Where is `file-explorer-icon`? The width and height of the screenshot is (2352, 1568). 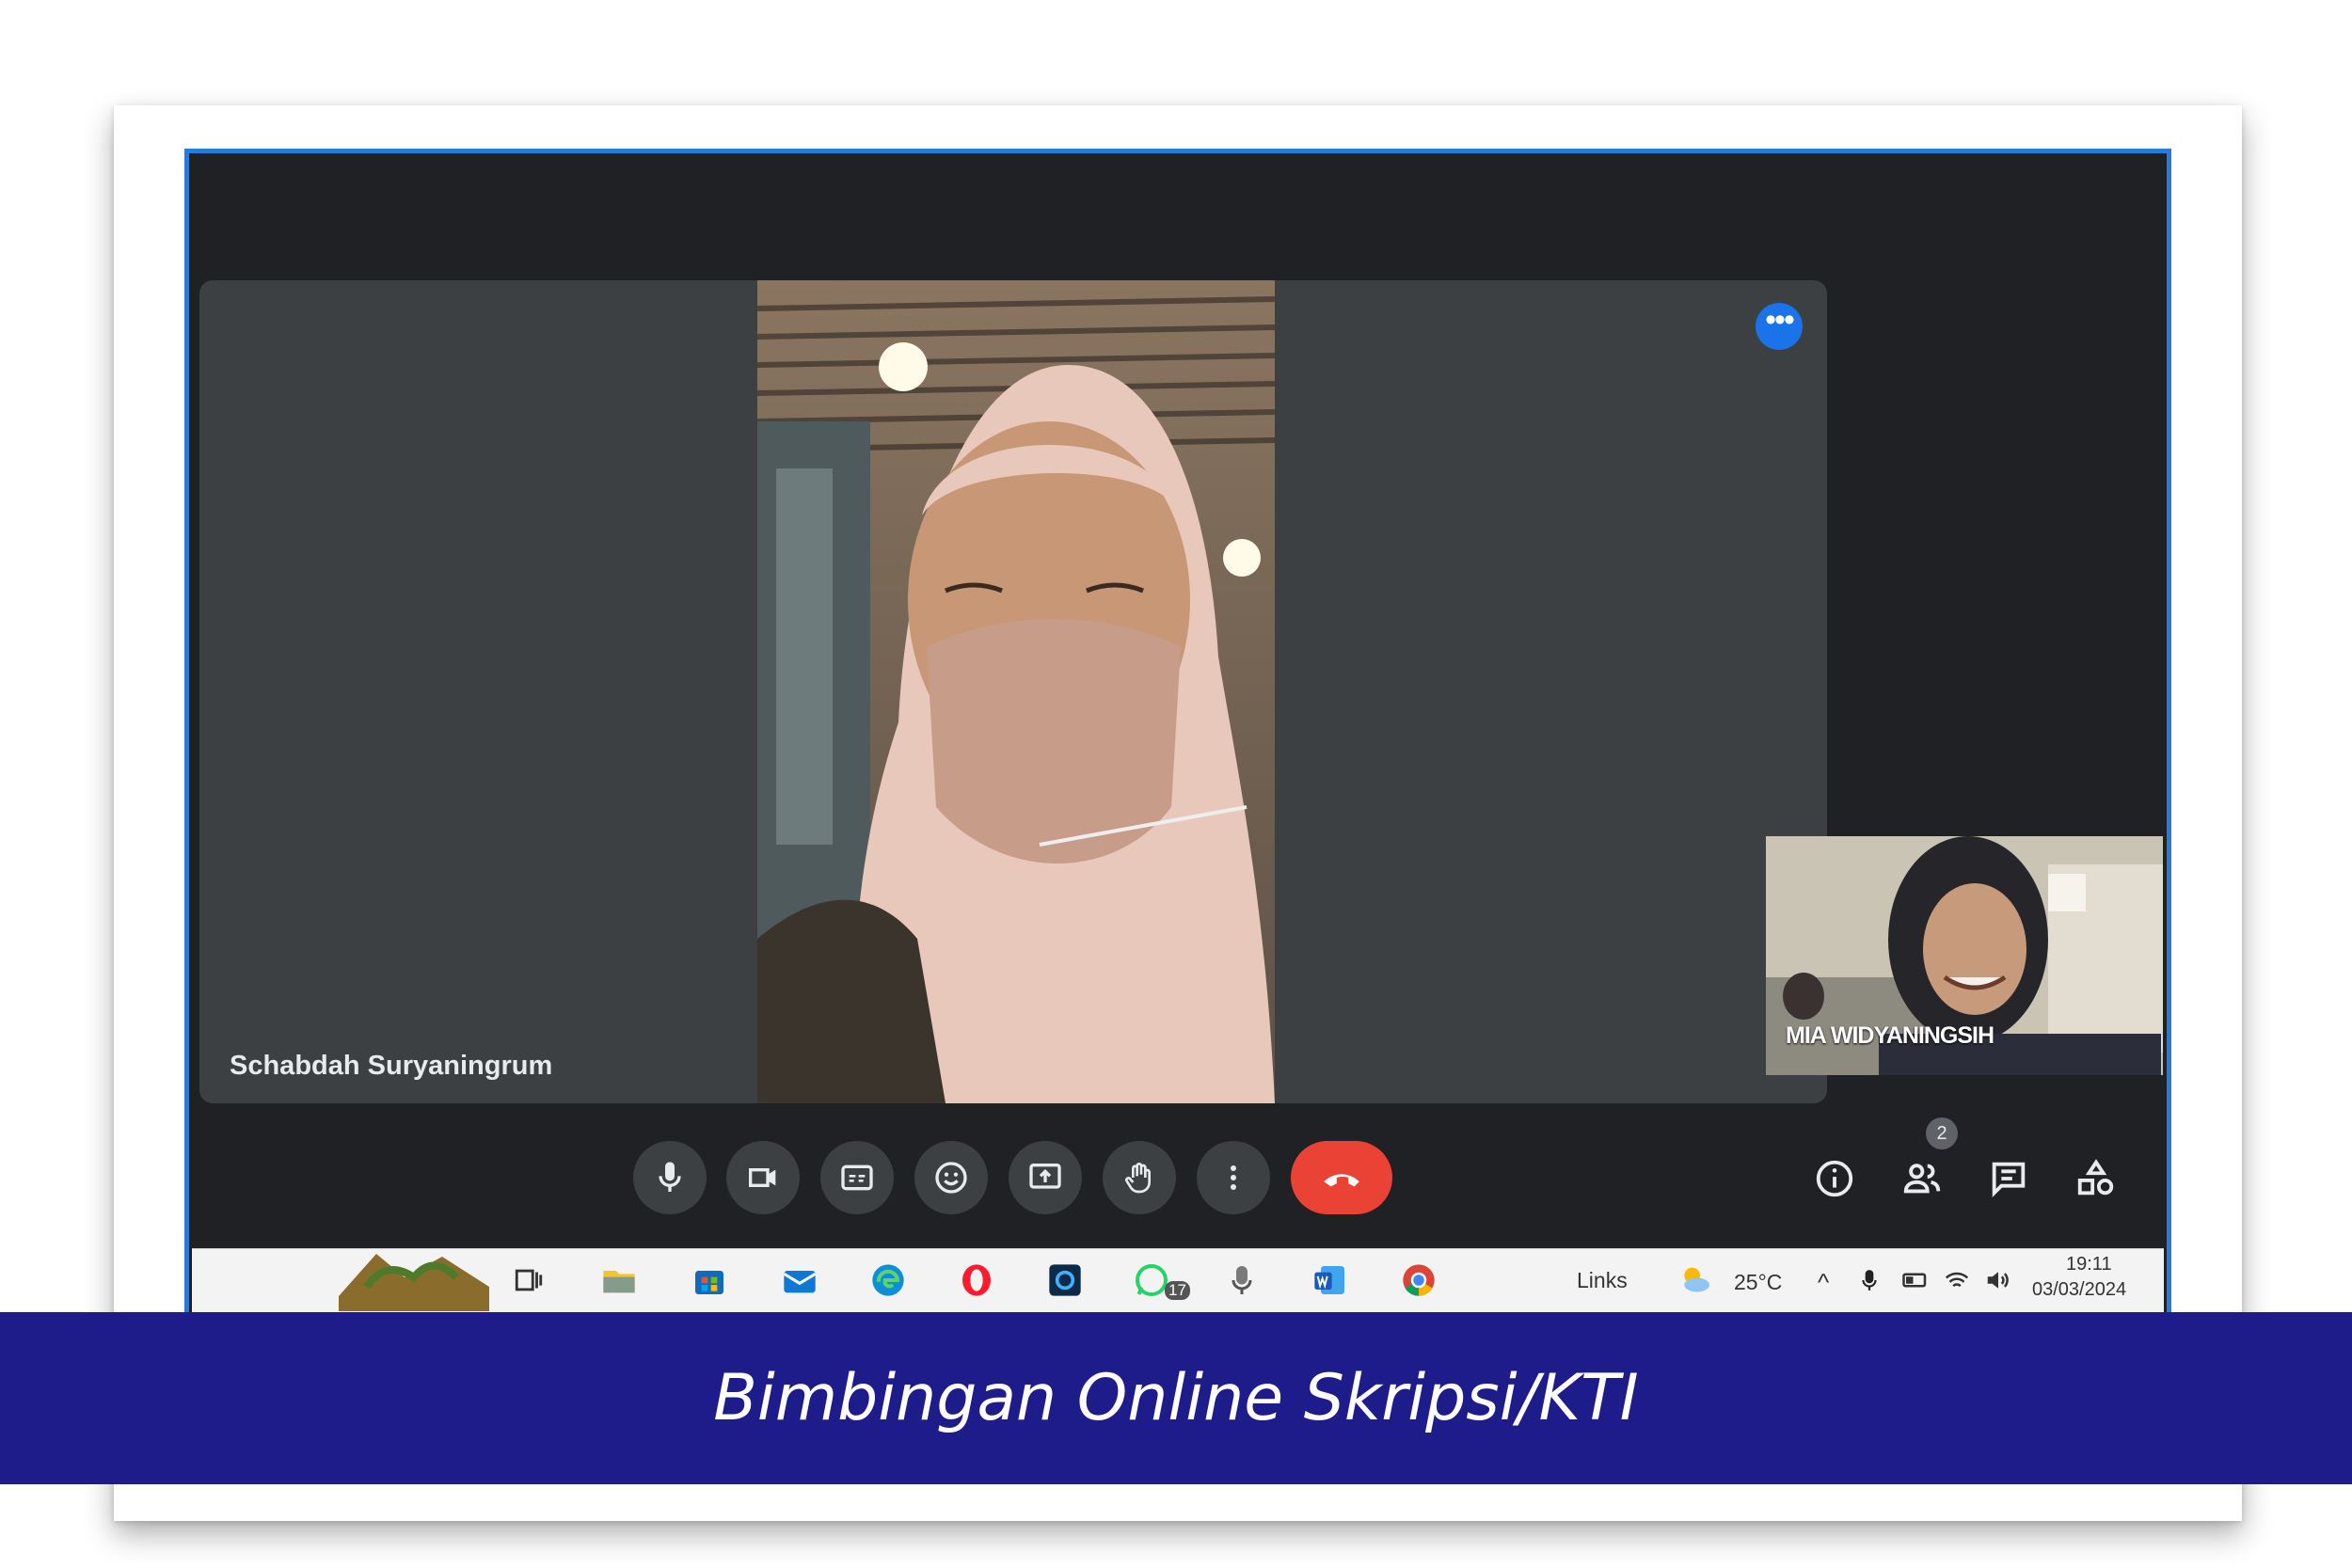 file-explorer-icon is located at coordinates (619, 1280).